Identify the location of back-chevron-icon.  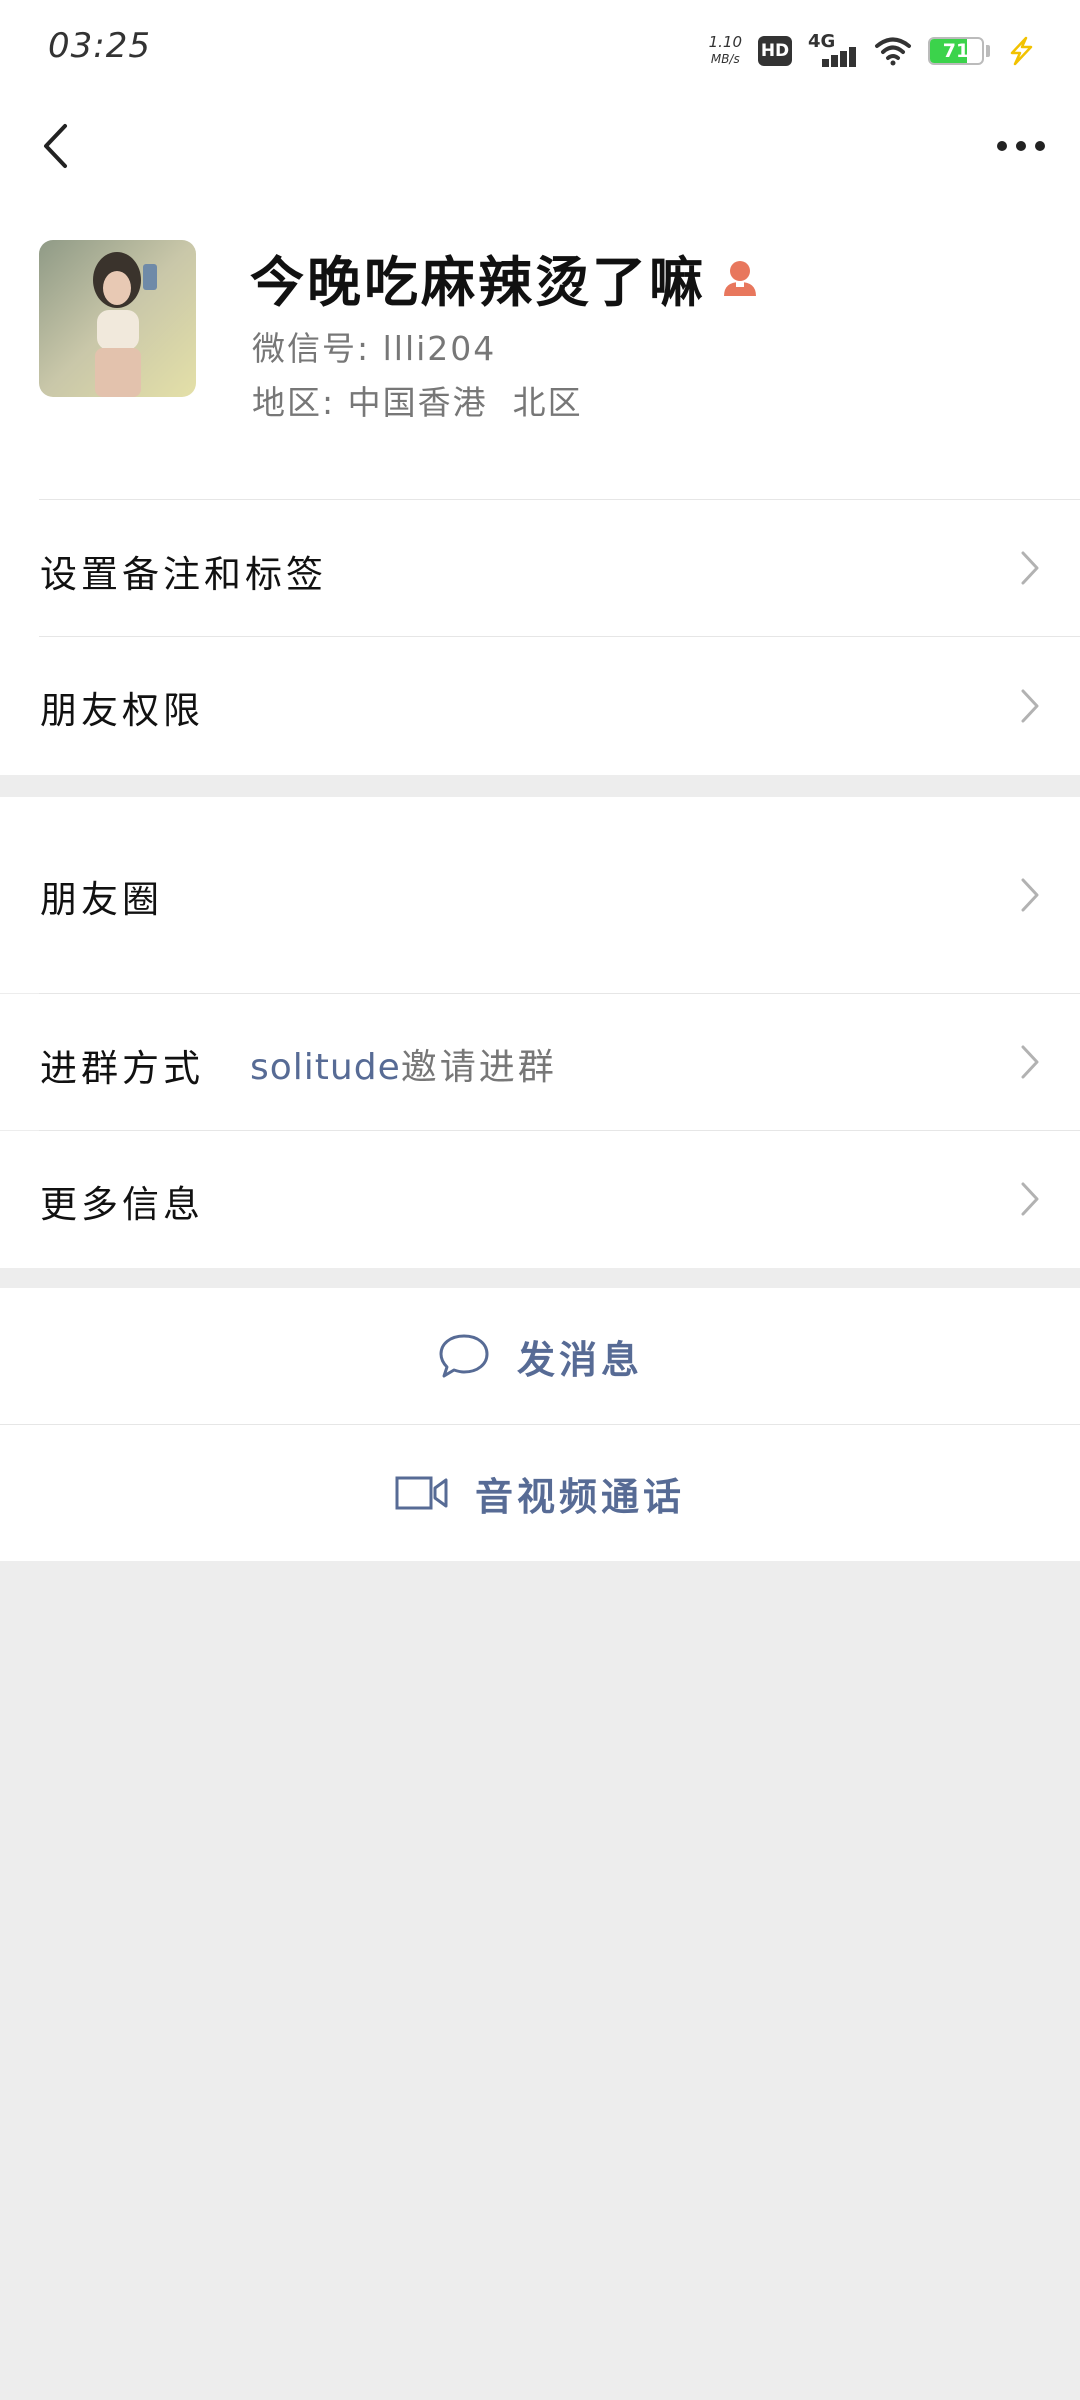
(55, 146).